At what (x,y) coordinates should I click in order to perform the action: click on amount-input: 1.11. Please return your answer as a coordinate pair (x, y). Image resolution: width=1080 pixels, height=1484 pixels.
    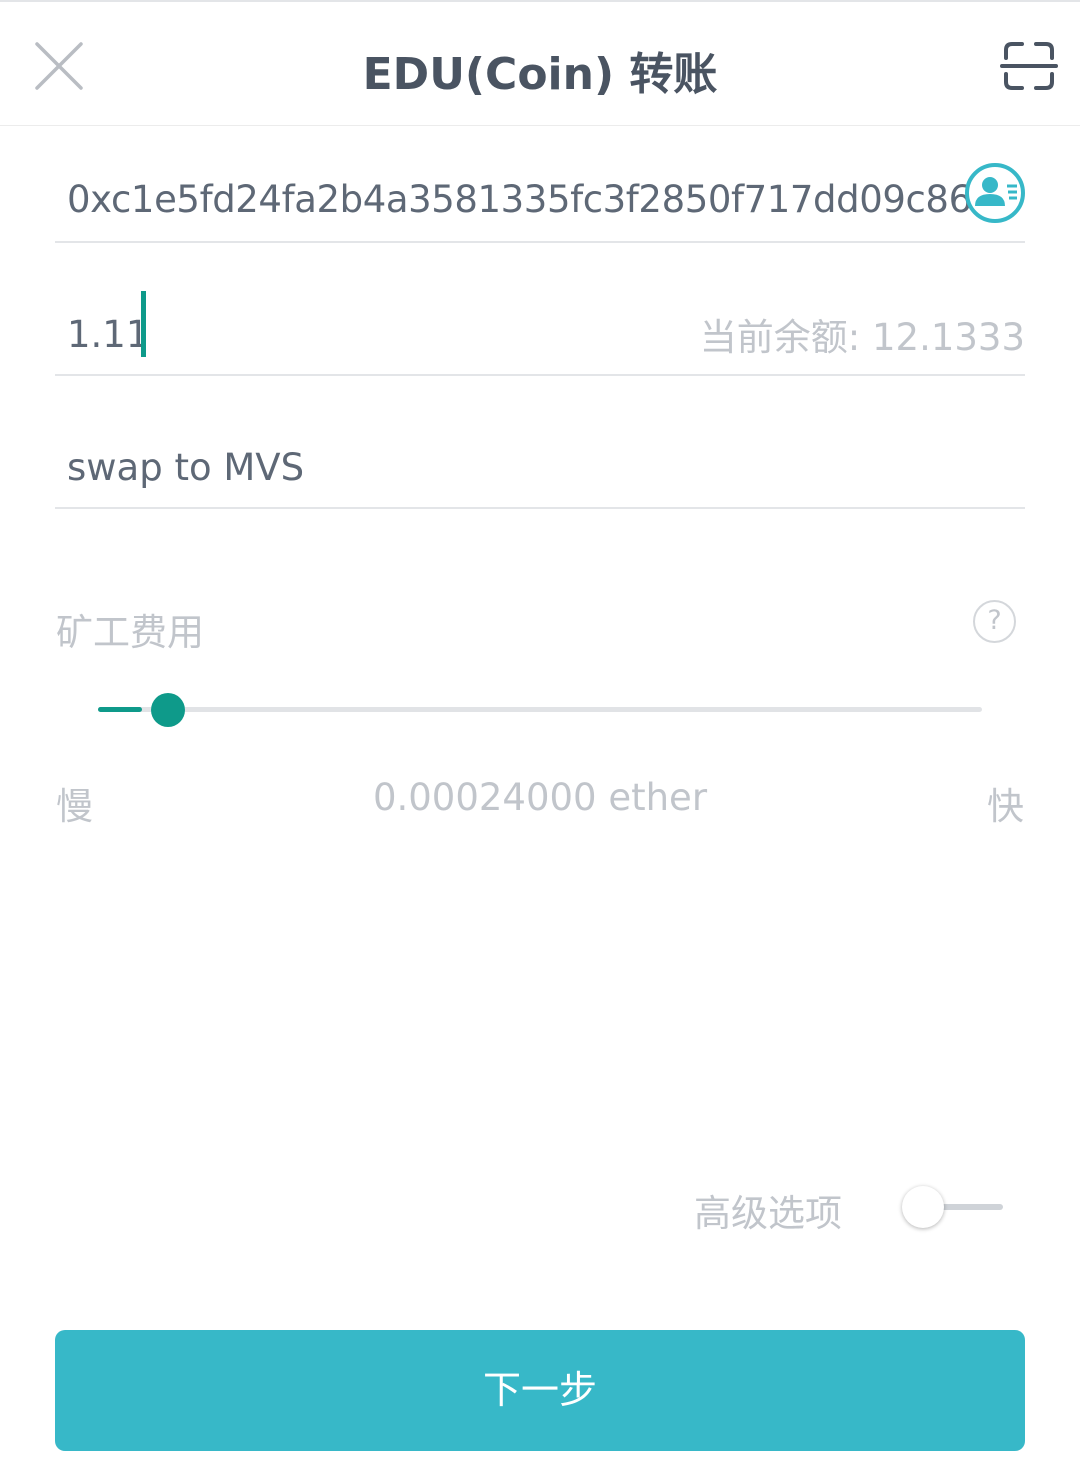
    Looking at the image, I should click on (108, 334).